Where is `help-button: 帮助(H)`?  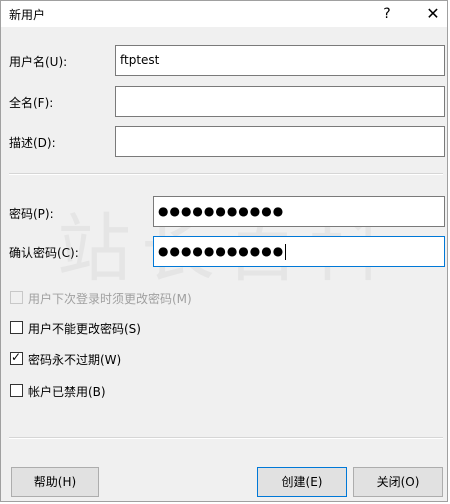
help-button: 帮助(H) is located at coordinates (55, 482).